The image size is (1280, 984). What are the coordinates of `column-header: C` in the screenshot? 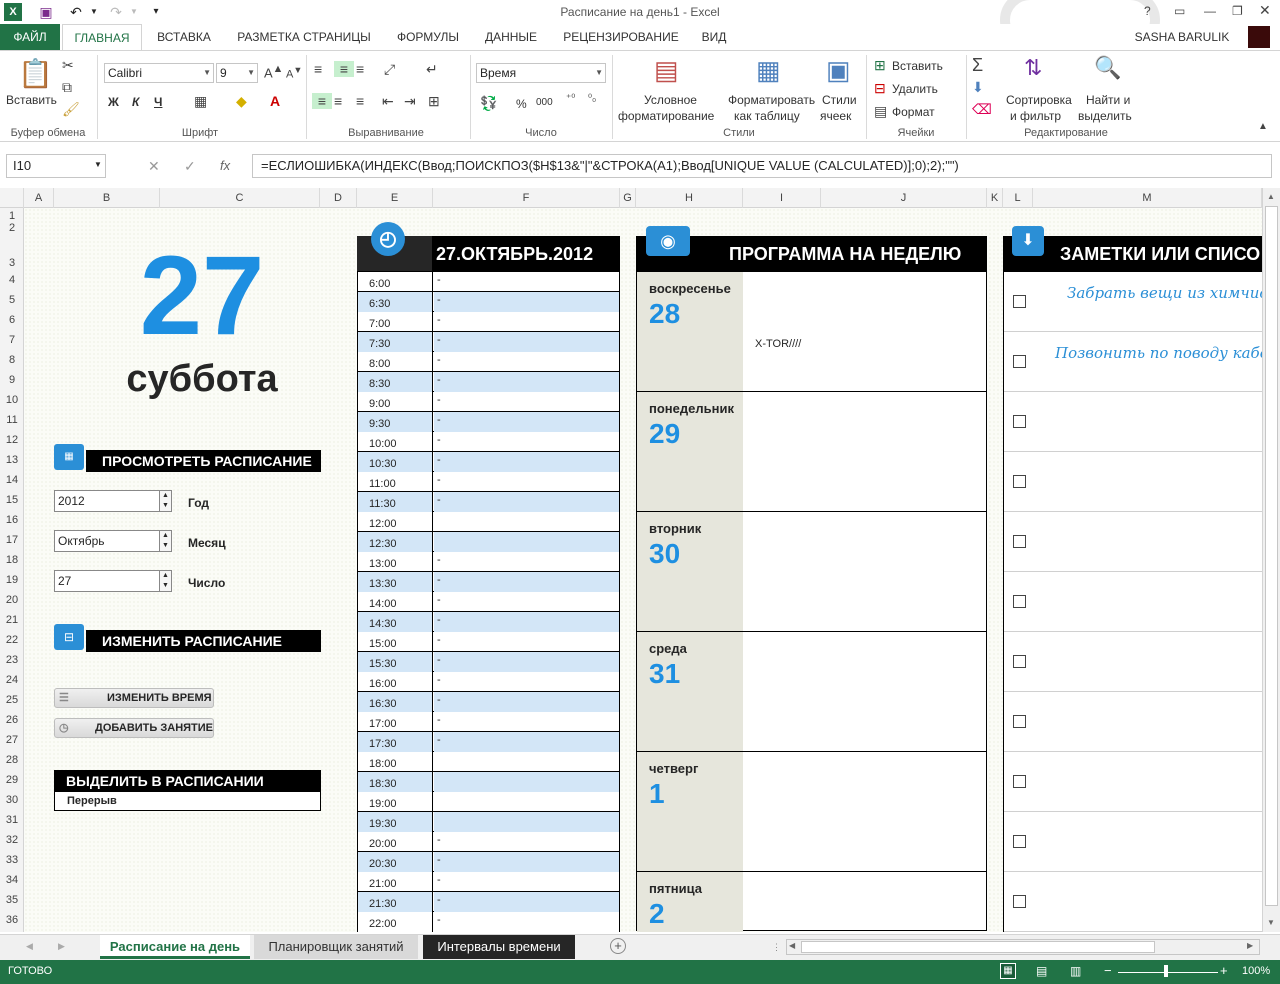 It's located at (240, 198).